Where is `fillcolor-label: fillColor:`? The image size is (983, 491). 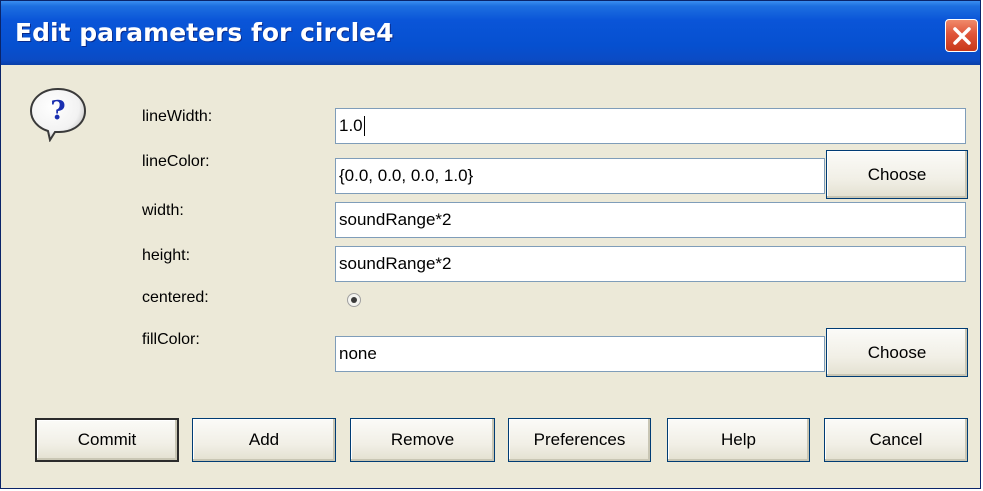
fillcolor-label: fillColor: is located at coordinates (171, 339).